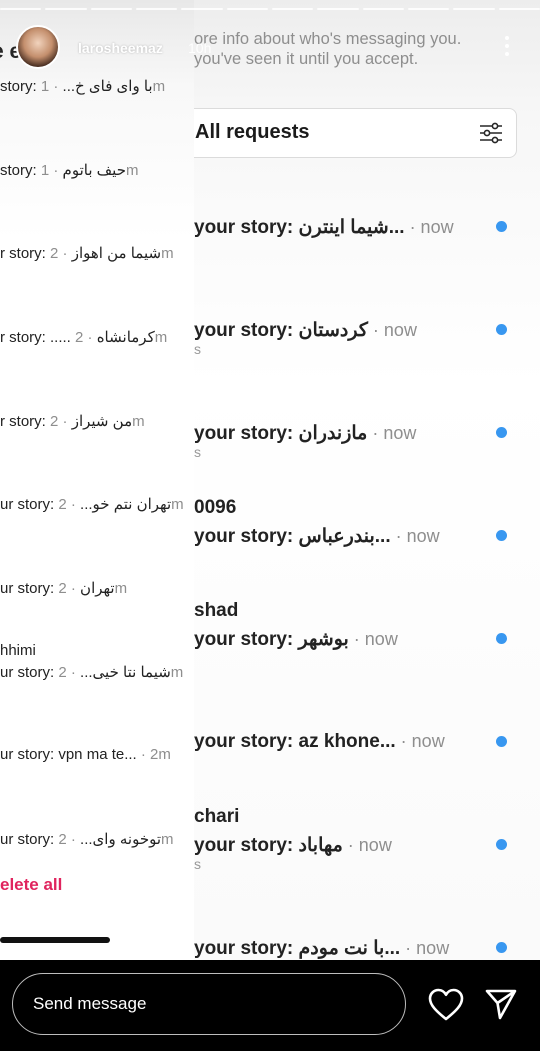 The image size is (540, 1051). What do you see at coordinates (57, 588) in the screenshot?
I see `left-request-text: ur story: تهران` at bounding box center [57, 588].